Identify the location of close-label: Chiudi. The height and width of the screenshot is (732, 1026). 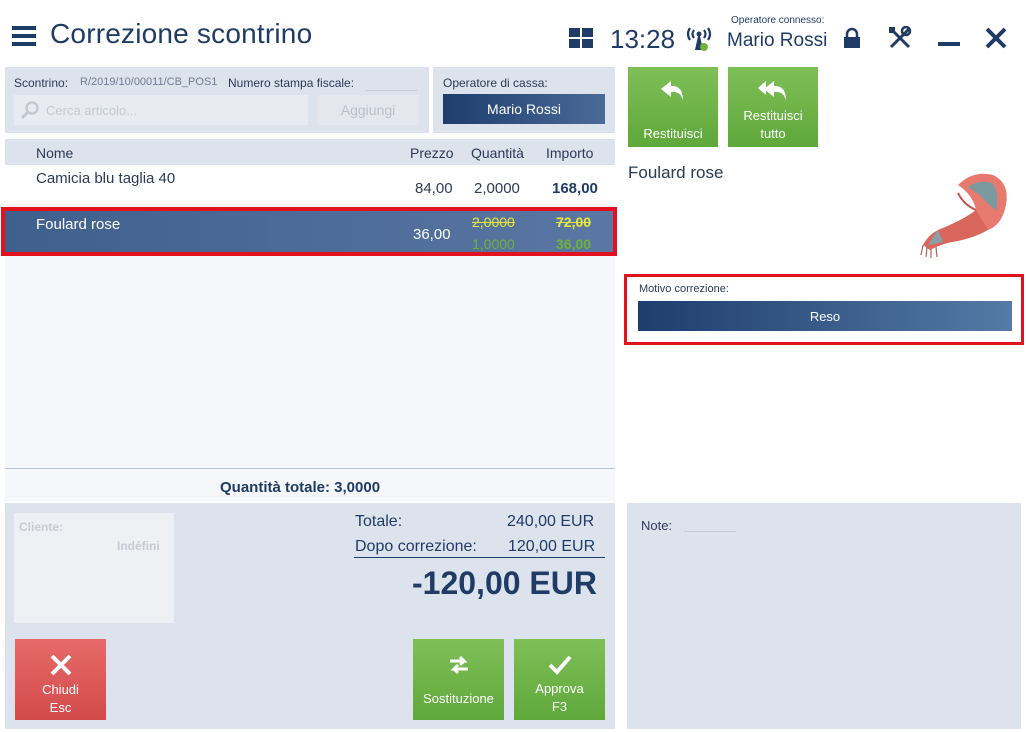
(60, 689).